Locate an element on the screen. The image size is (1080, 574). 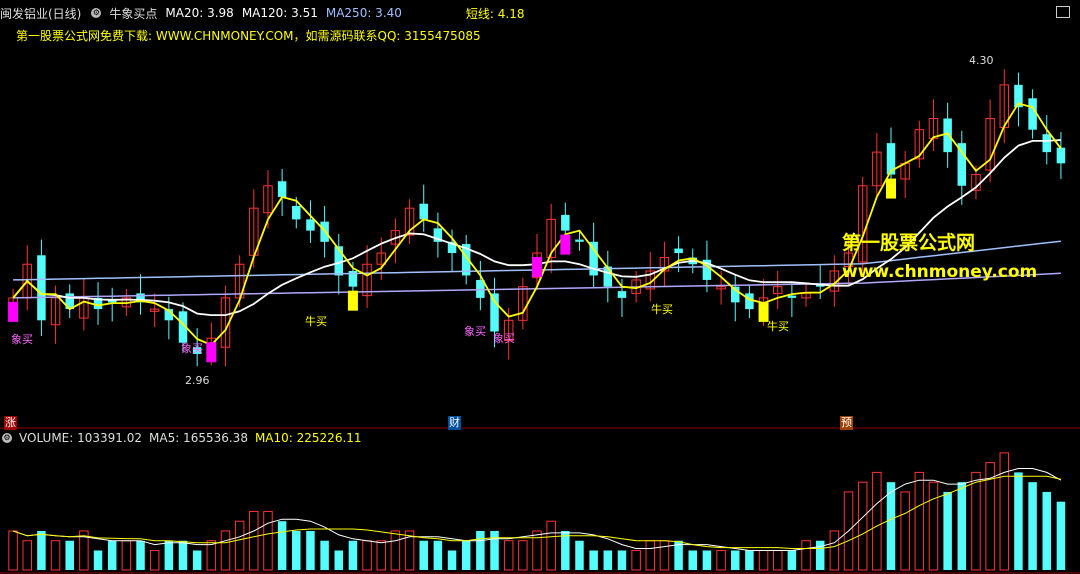
tag-zhang: 涨 is located at coordinates (10, 423).